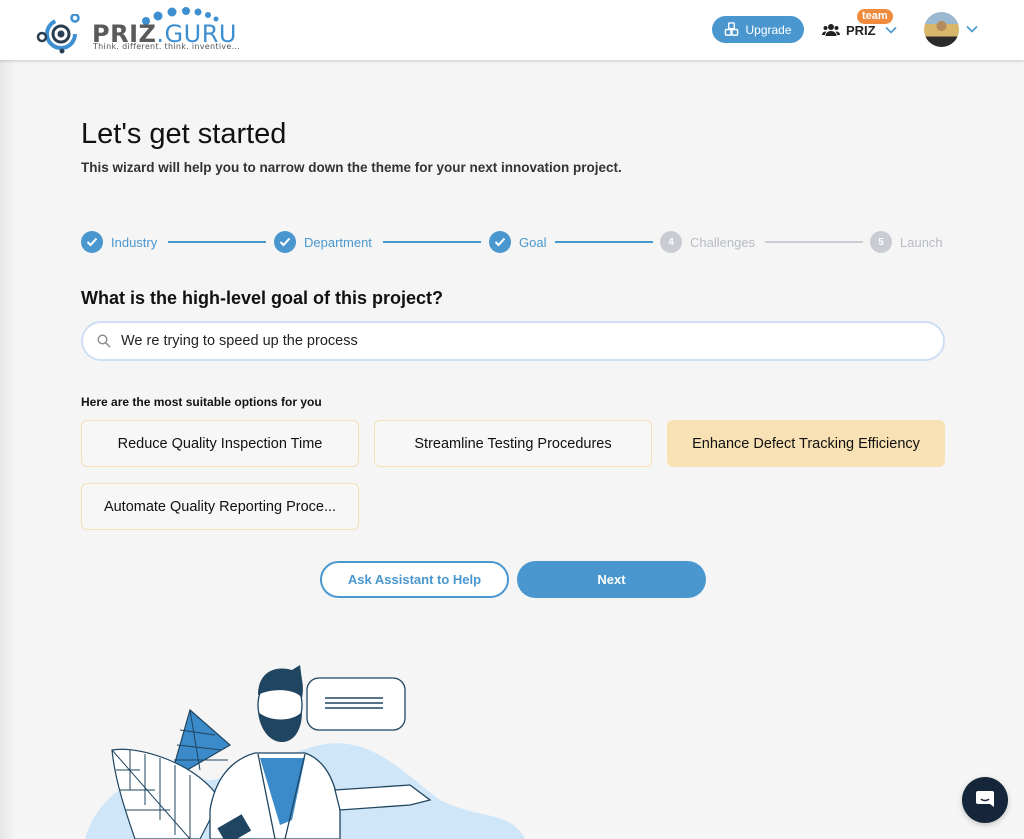 The height and width of the screenshot is (839, 1024). I want to click on goal-search-box, so click(513, 341).